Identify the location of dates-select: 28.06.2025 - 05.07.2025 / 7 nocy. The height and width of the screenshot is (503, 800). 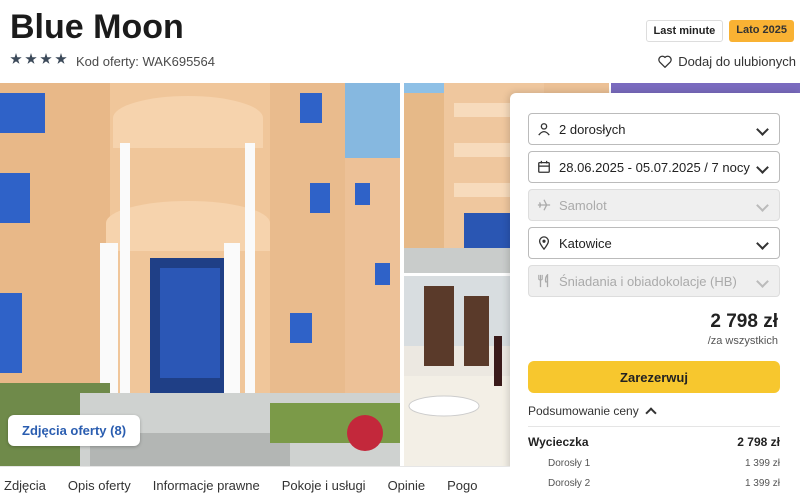
(654, 167).